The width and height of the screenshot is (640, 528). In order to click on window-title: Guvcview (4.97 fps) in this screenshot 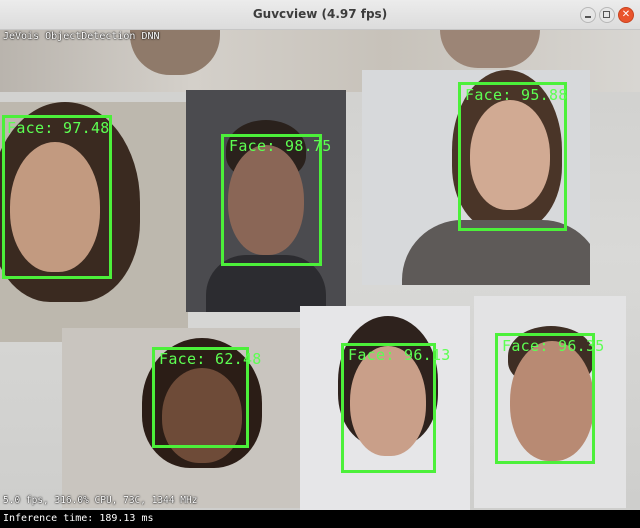, I will do `click(320, 14)`.